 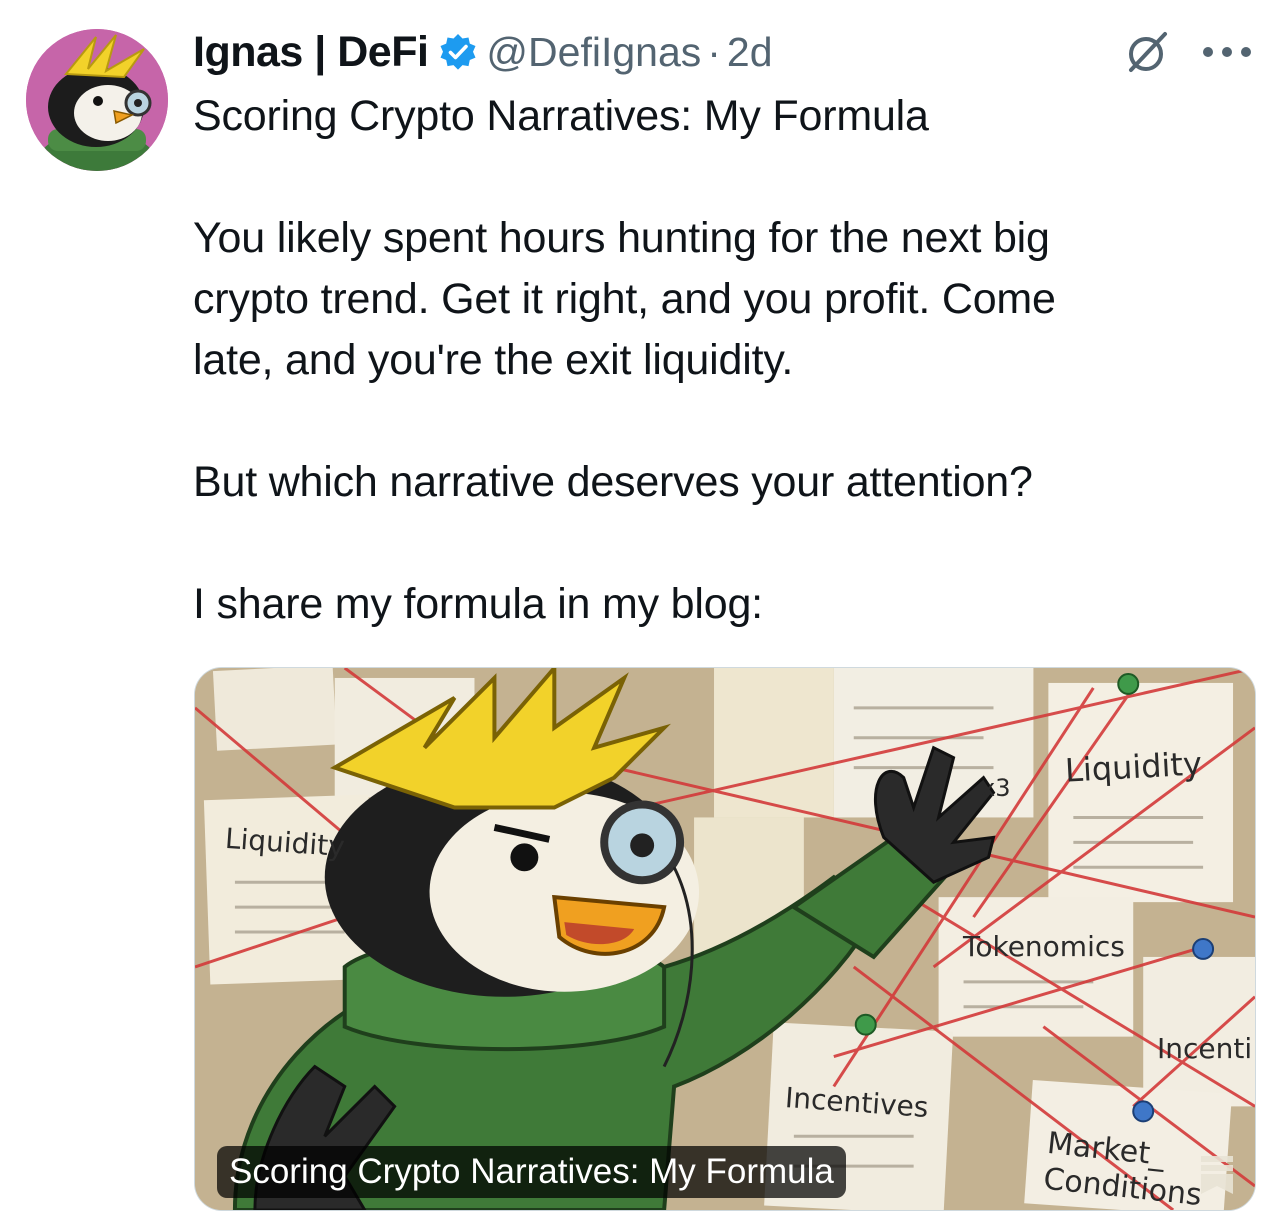 What do you see at coordinates (1147, 52) in the screenshot?
I see `grok-icon` at bounding box center [1147, 52].